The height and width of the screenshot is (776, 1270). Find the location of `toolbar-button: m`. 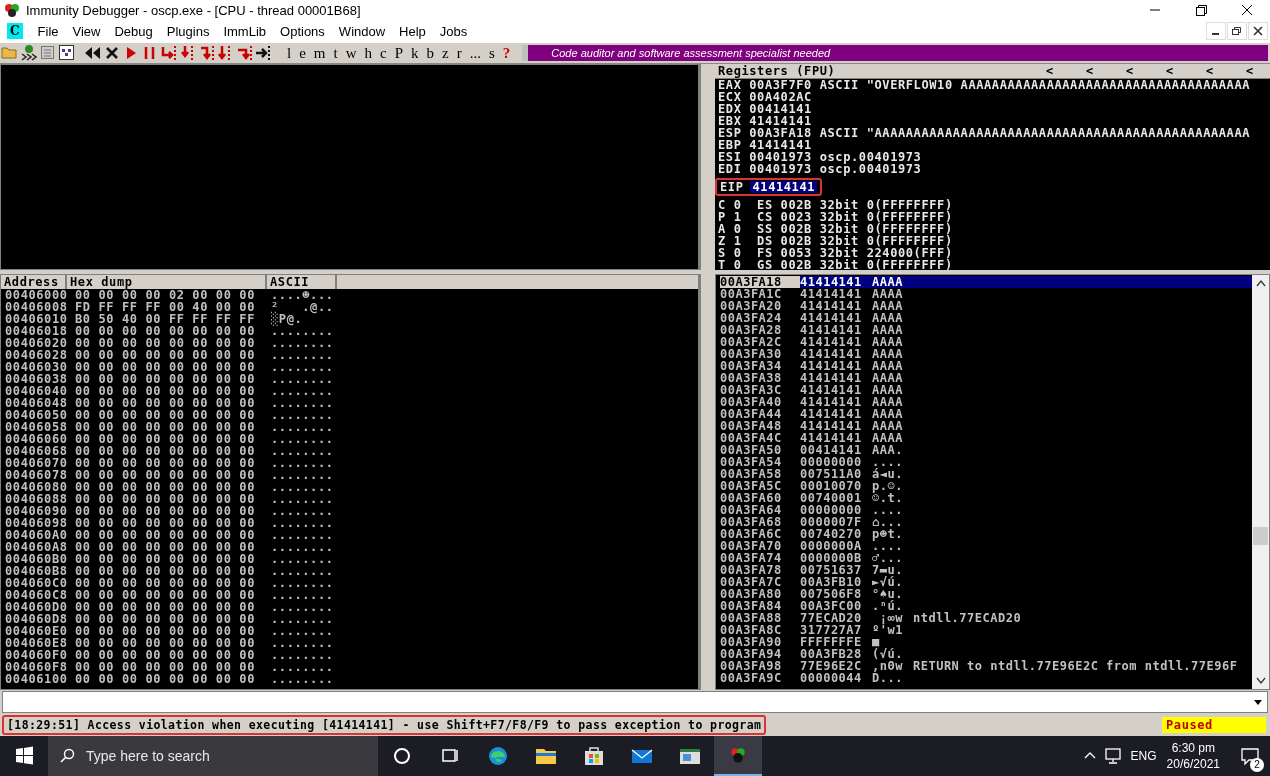

toolbar-button: m is located at coordinates (319, 53).